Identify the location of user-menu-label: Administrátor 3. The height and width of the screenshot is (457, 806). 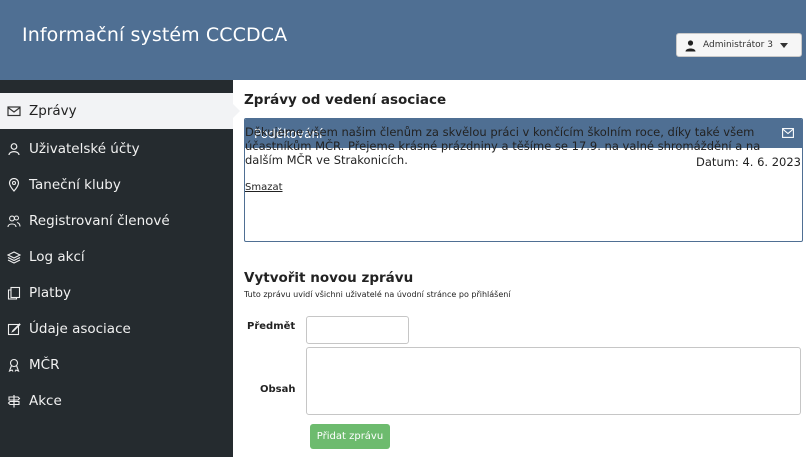
(738, 45).